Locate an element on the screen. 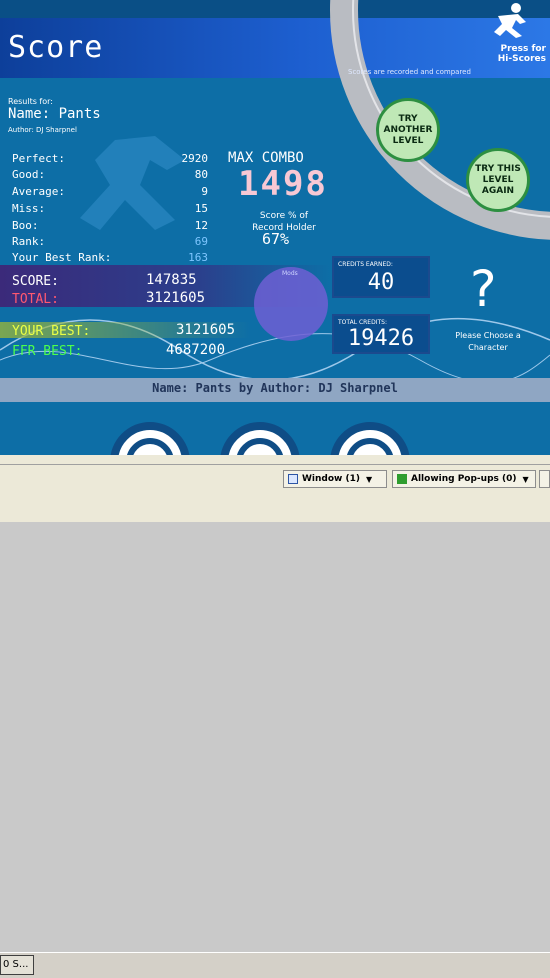  stat-value: 69 is located at coordinates (201, 241).